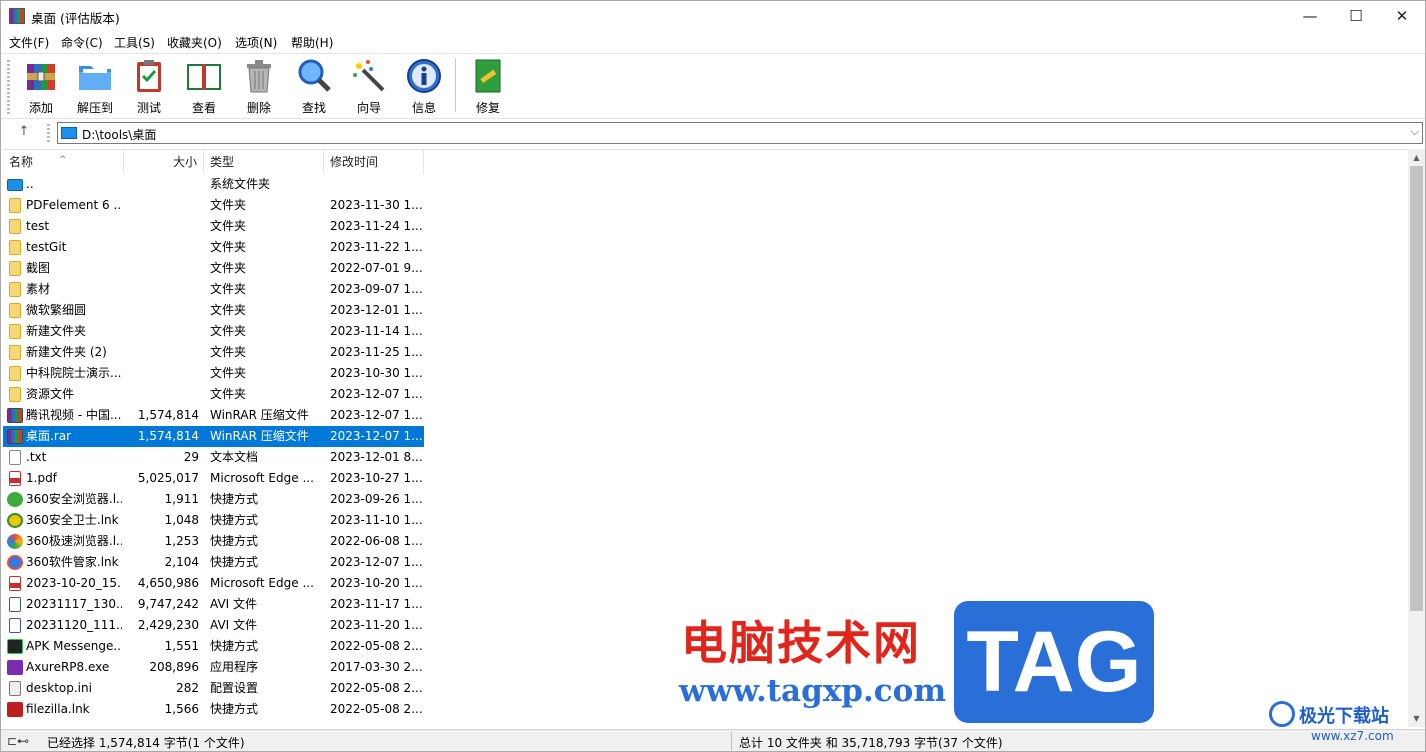  Describe the element at coordinates (234, 457) in the screenshot. I see `file-type: 文本文档` at that location.